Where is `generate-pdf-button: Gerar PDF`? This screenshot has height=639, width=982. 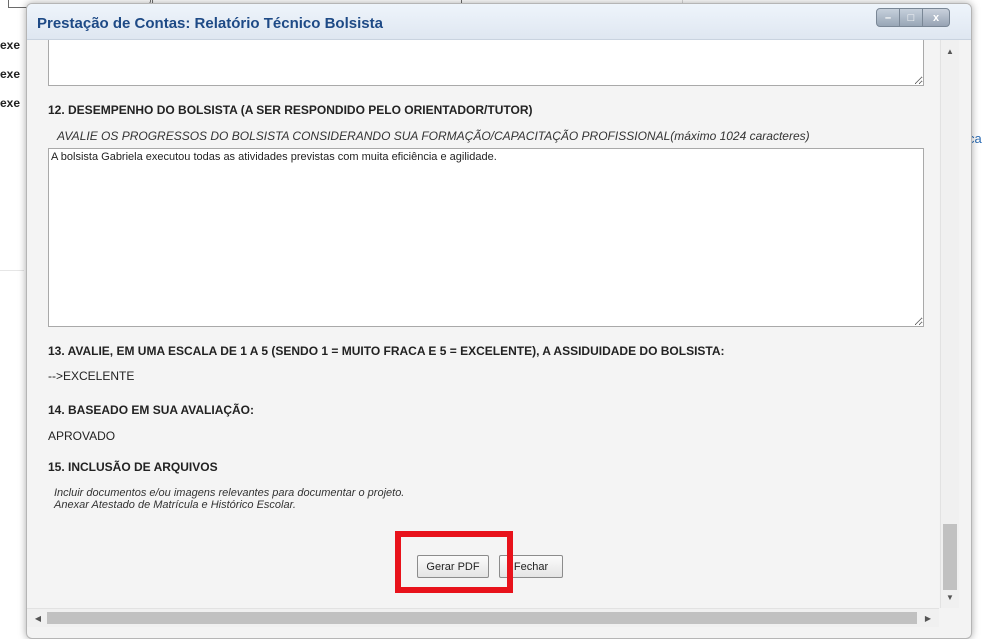 generate-pdf-button: Gerar PDF is located at coordinates (453, 566).